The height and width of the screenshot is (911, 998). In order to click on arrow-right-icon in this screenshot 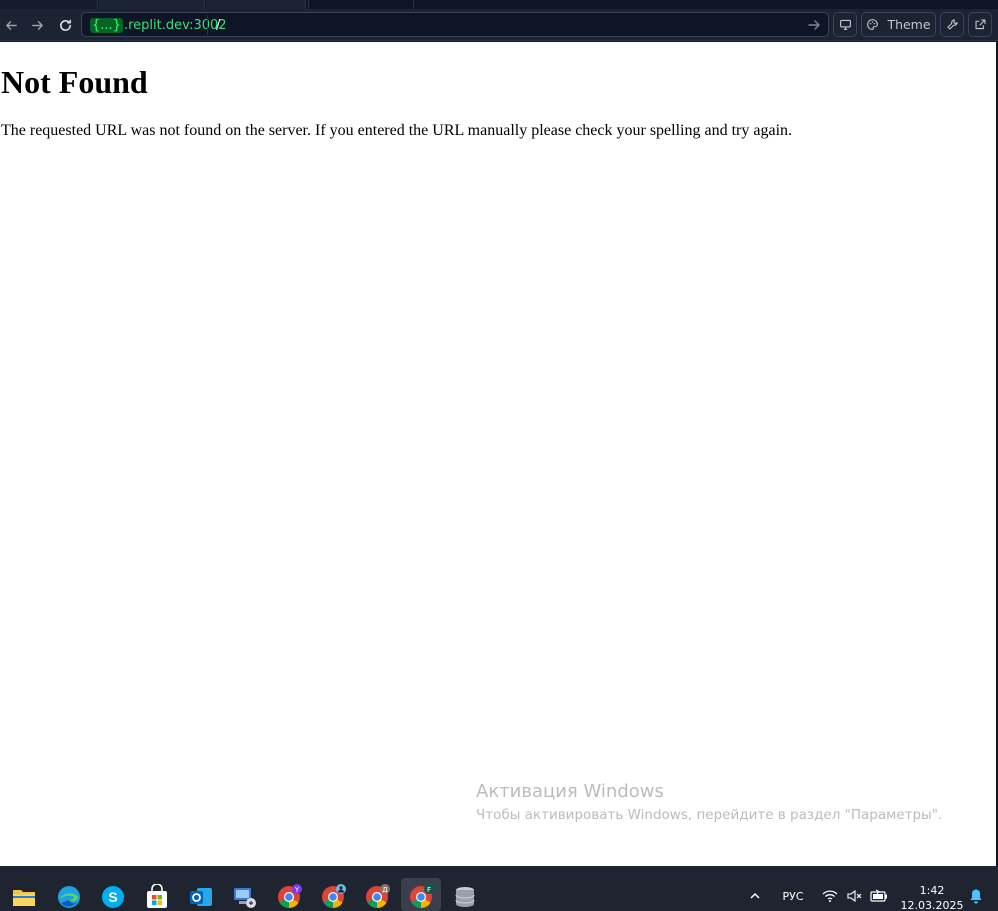, I will do `click(37, 25)`.